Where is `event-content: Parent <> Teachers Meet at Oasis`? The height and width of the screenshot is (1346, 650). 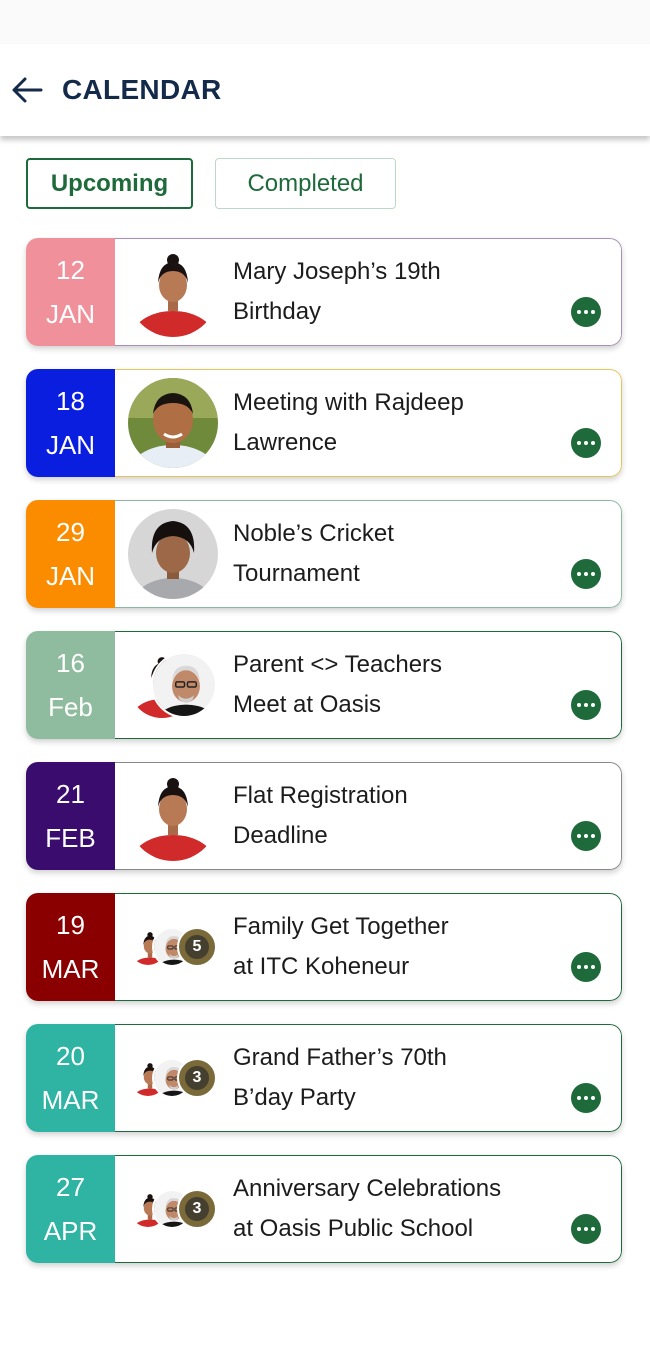 event-content: Parent <> Teachers Meet at Oasis is located at coordinates (368, 685).